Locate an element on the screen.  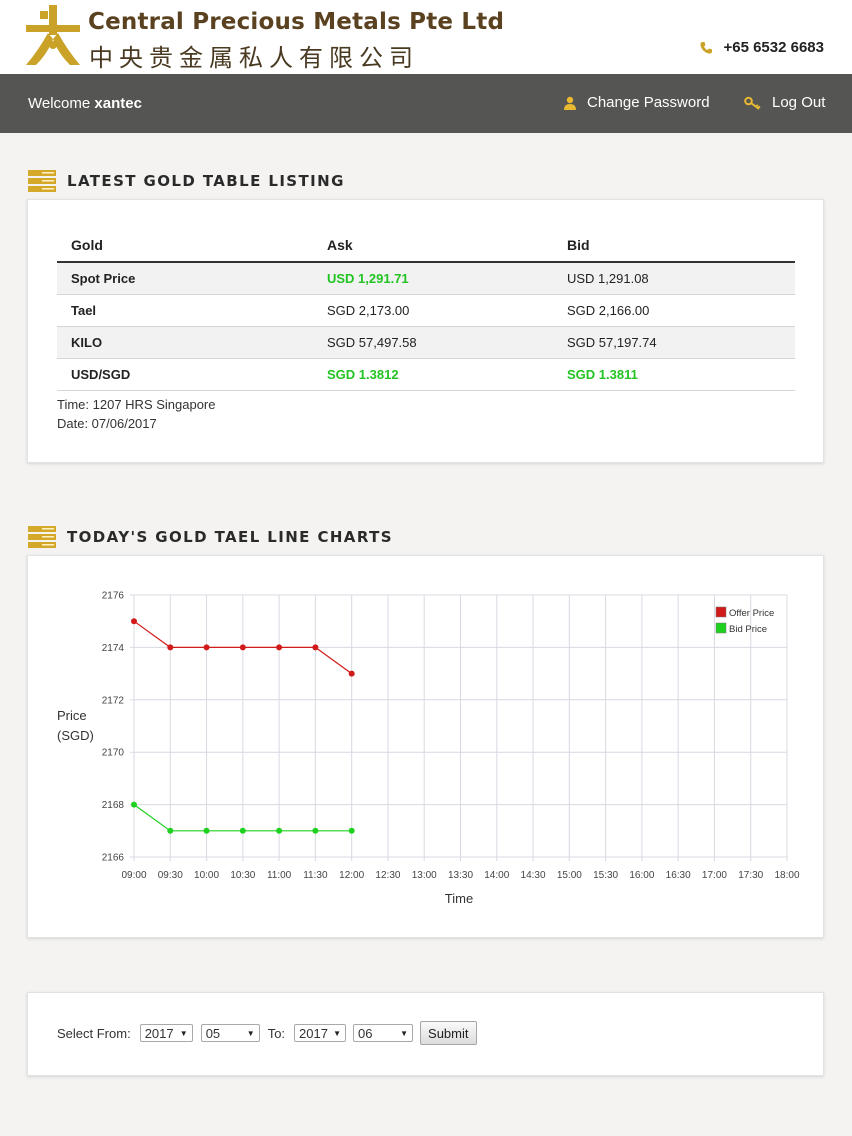
from-year-value: 2017 is located at coordinates (159, 1033).